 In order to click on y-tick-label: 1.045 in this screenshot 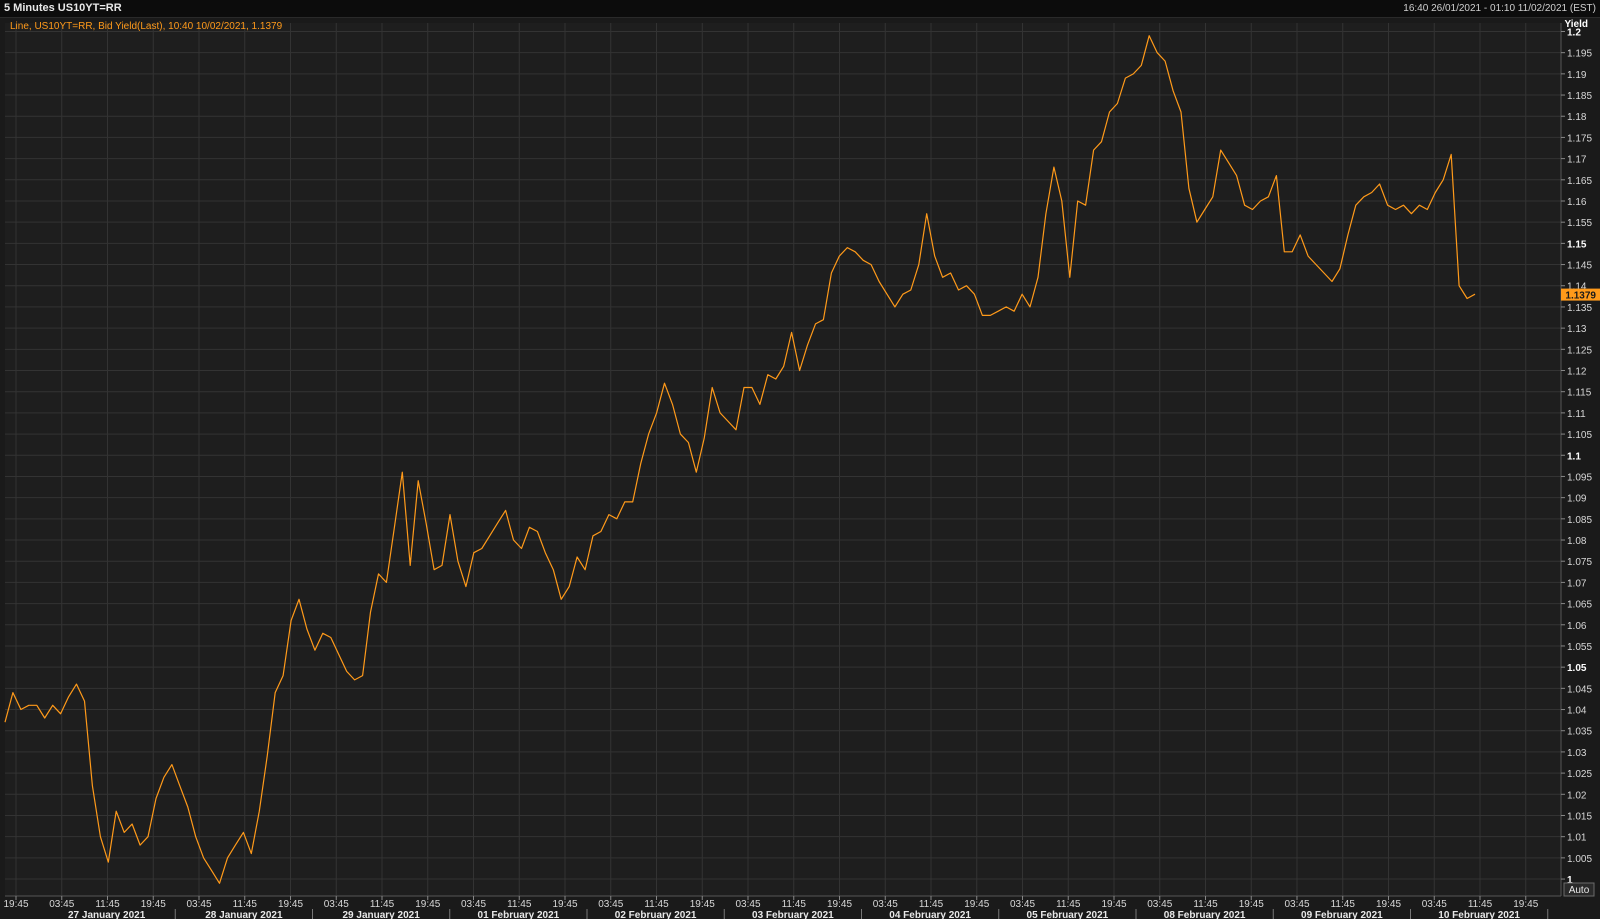, I will do `click(1579, 689)`.